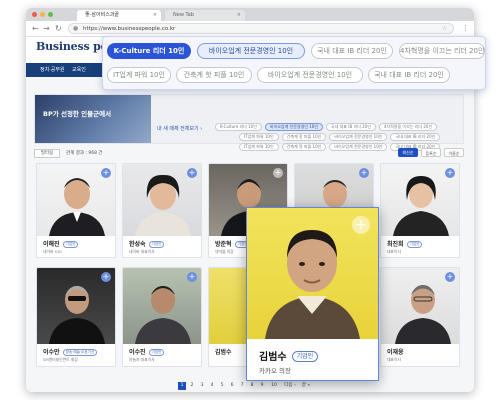 This screenshot has height=400, width=500. What do you see at coordinates (409, 75) in the screenshot?
I see `tag-ib-leader-2: 국내 대표 IB 리더 20인` at bounding box center [409, 75].